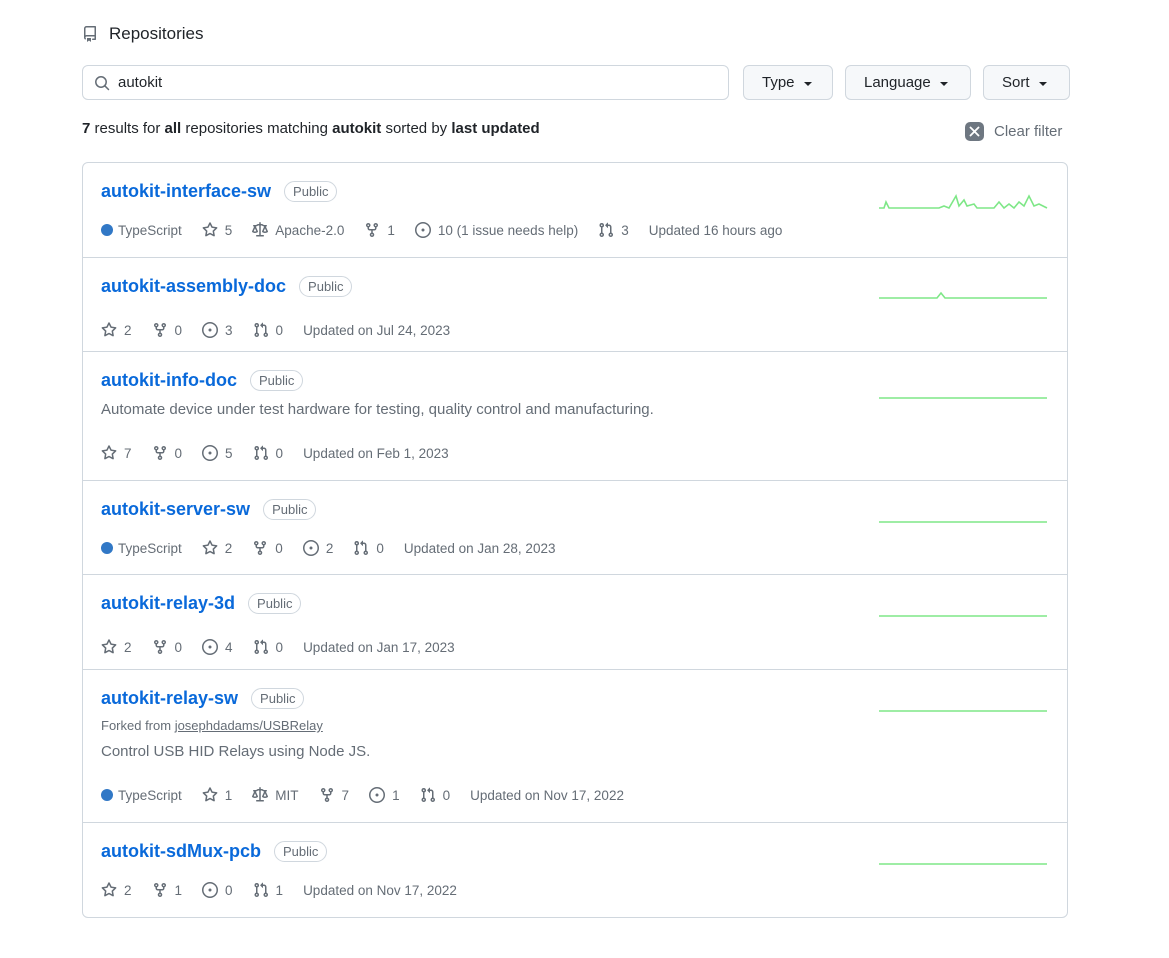  I want to click on repo-pull-requests: 3, so click(613, 230).